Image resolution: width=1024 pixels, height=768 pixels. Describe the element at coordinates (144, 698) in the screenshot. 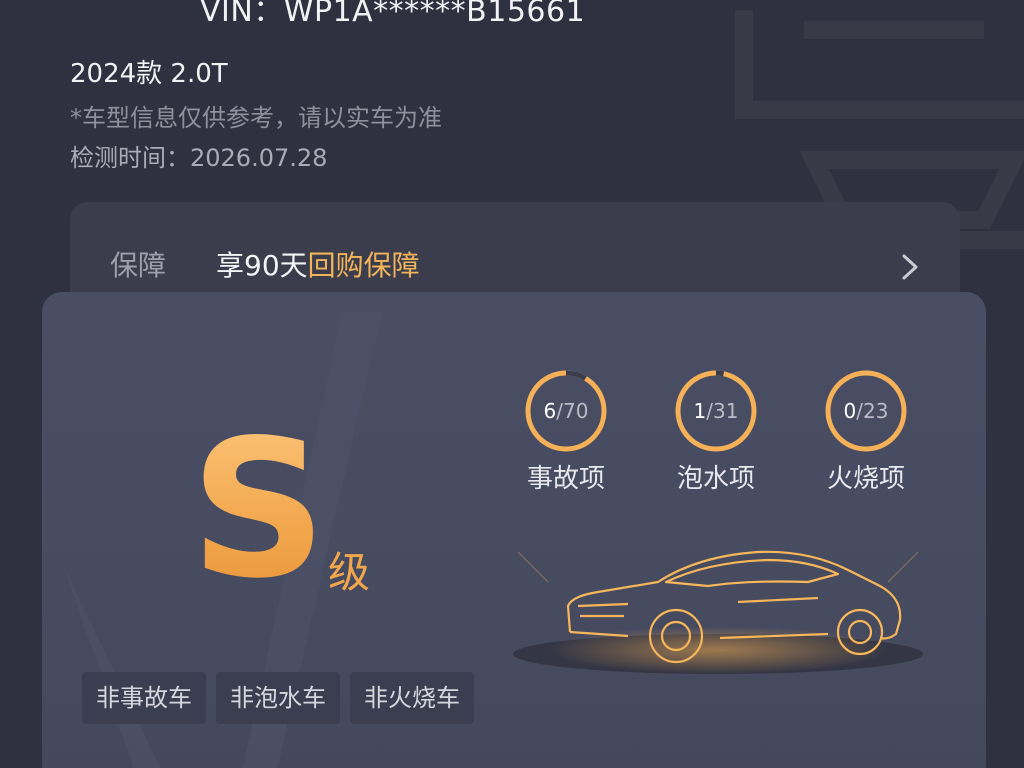

I see `tag-non-accident: 非事故车` at that location.